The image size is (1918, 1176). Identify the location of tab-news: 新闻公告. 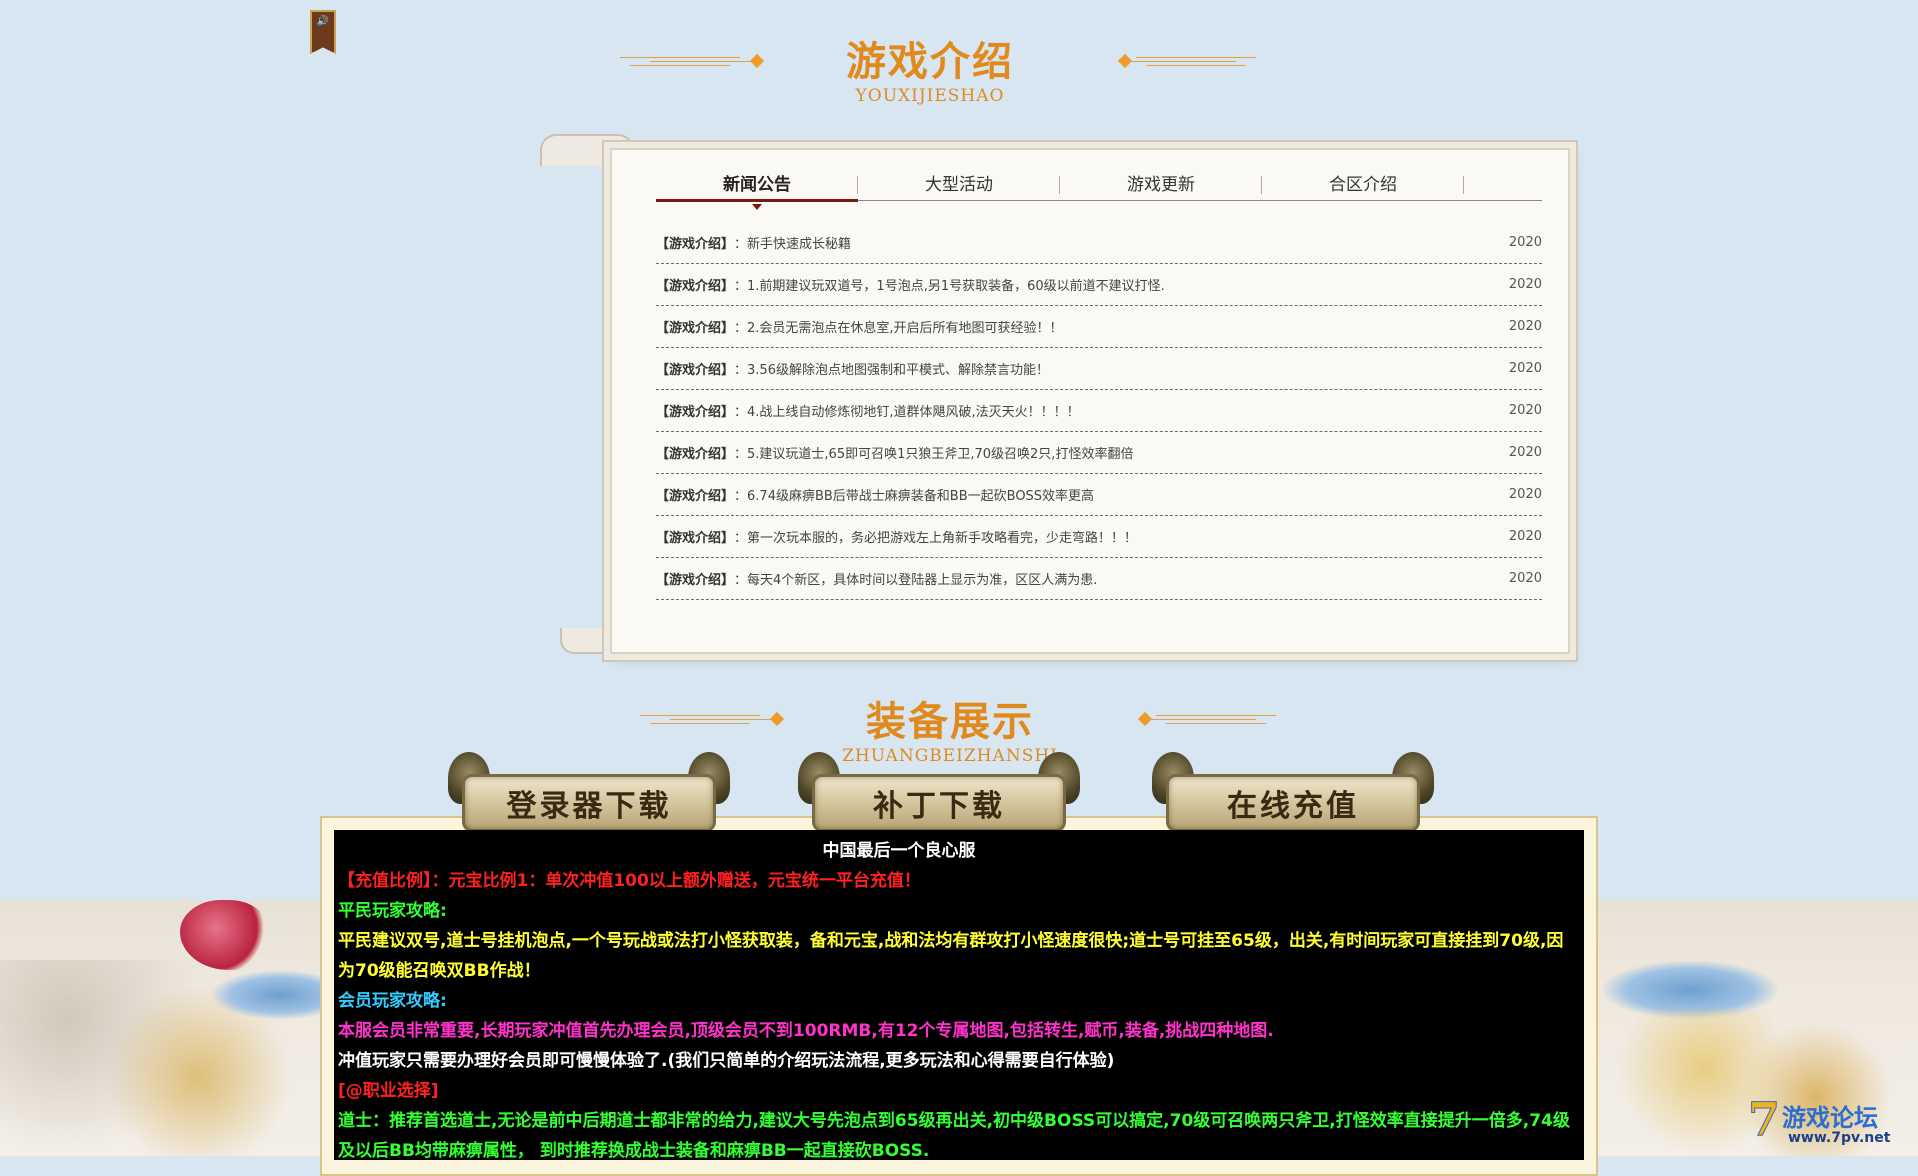
(757, 191).